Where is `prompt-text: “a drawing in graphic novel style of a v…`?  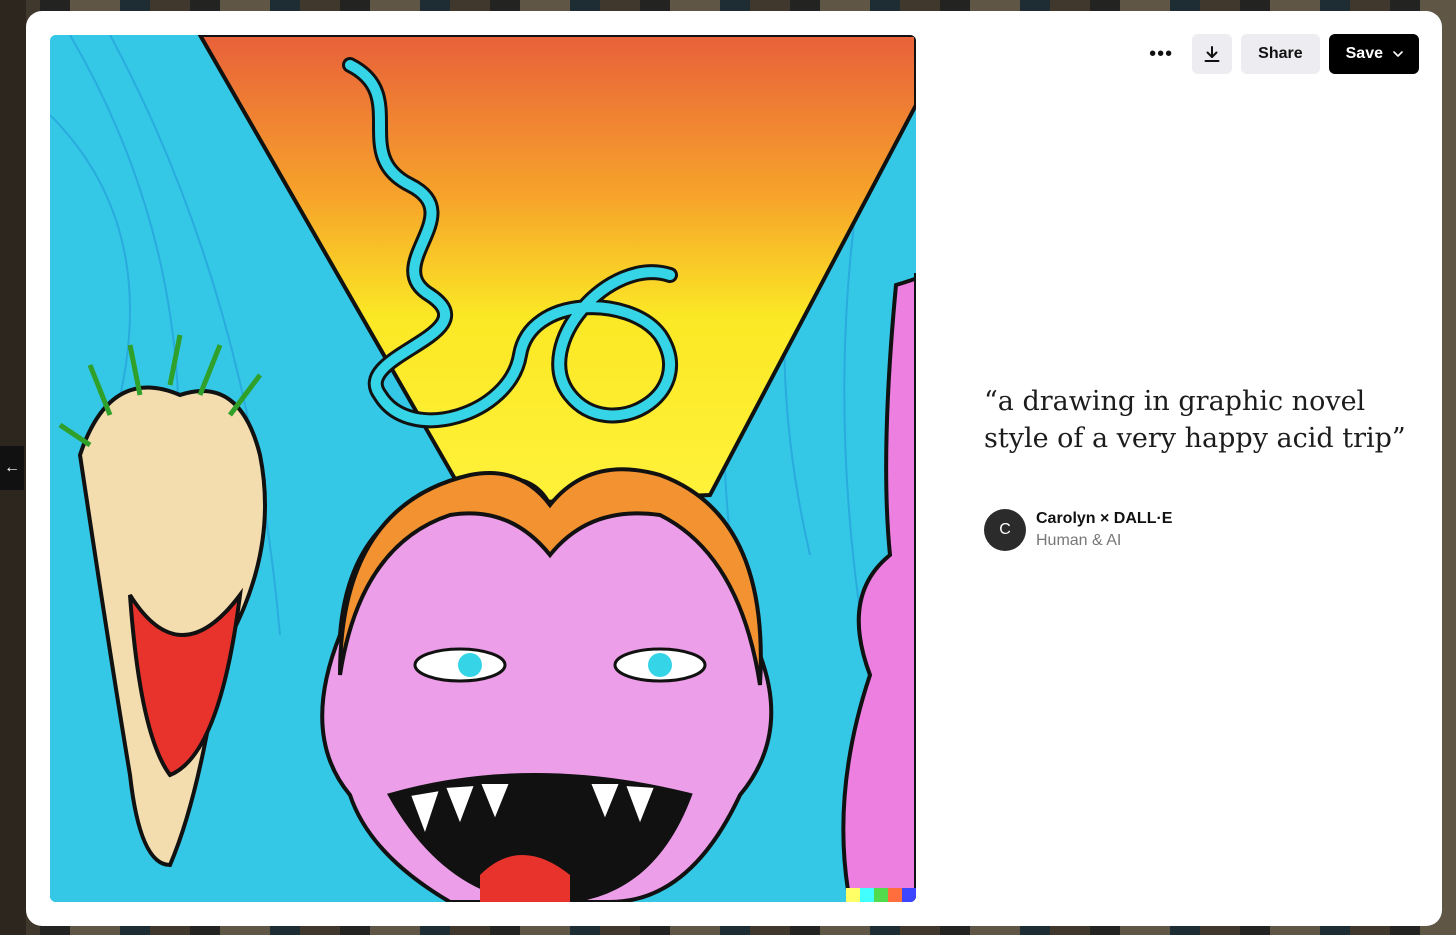
prompt-text: “a drawing in graphic novel style of a v… is located at coordinates (1195, 420).